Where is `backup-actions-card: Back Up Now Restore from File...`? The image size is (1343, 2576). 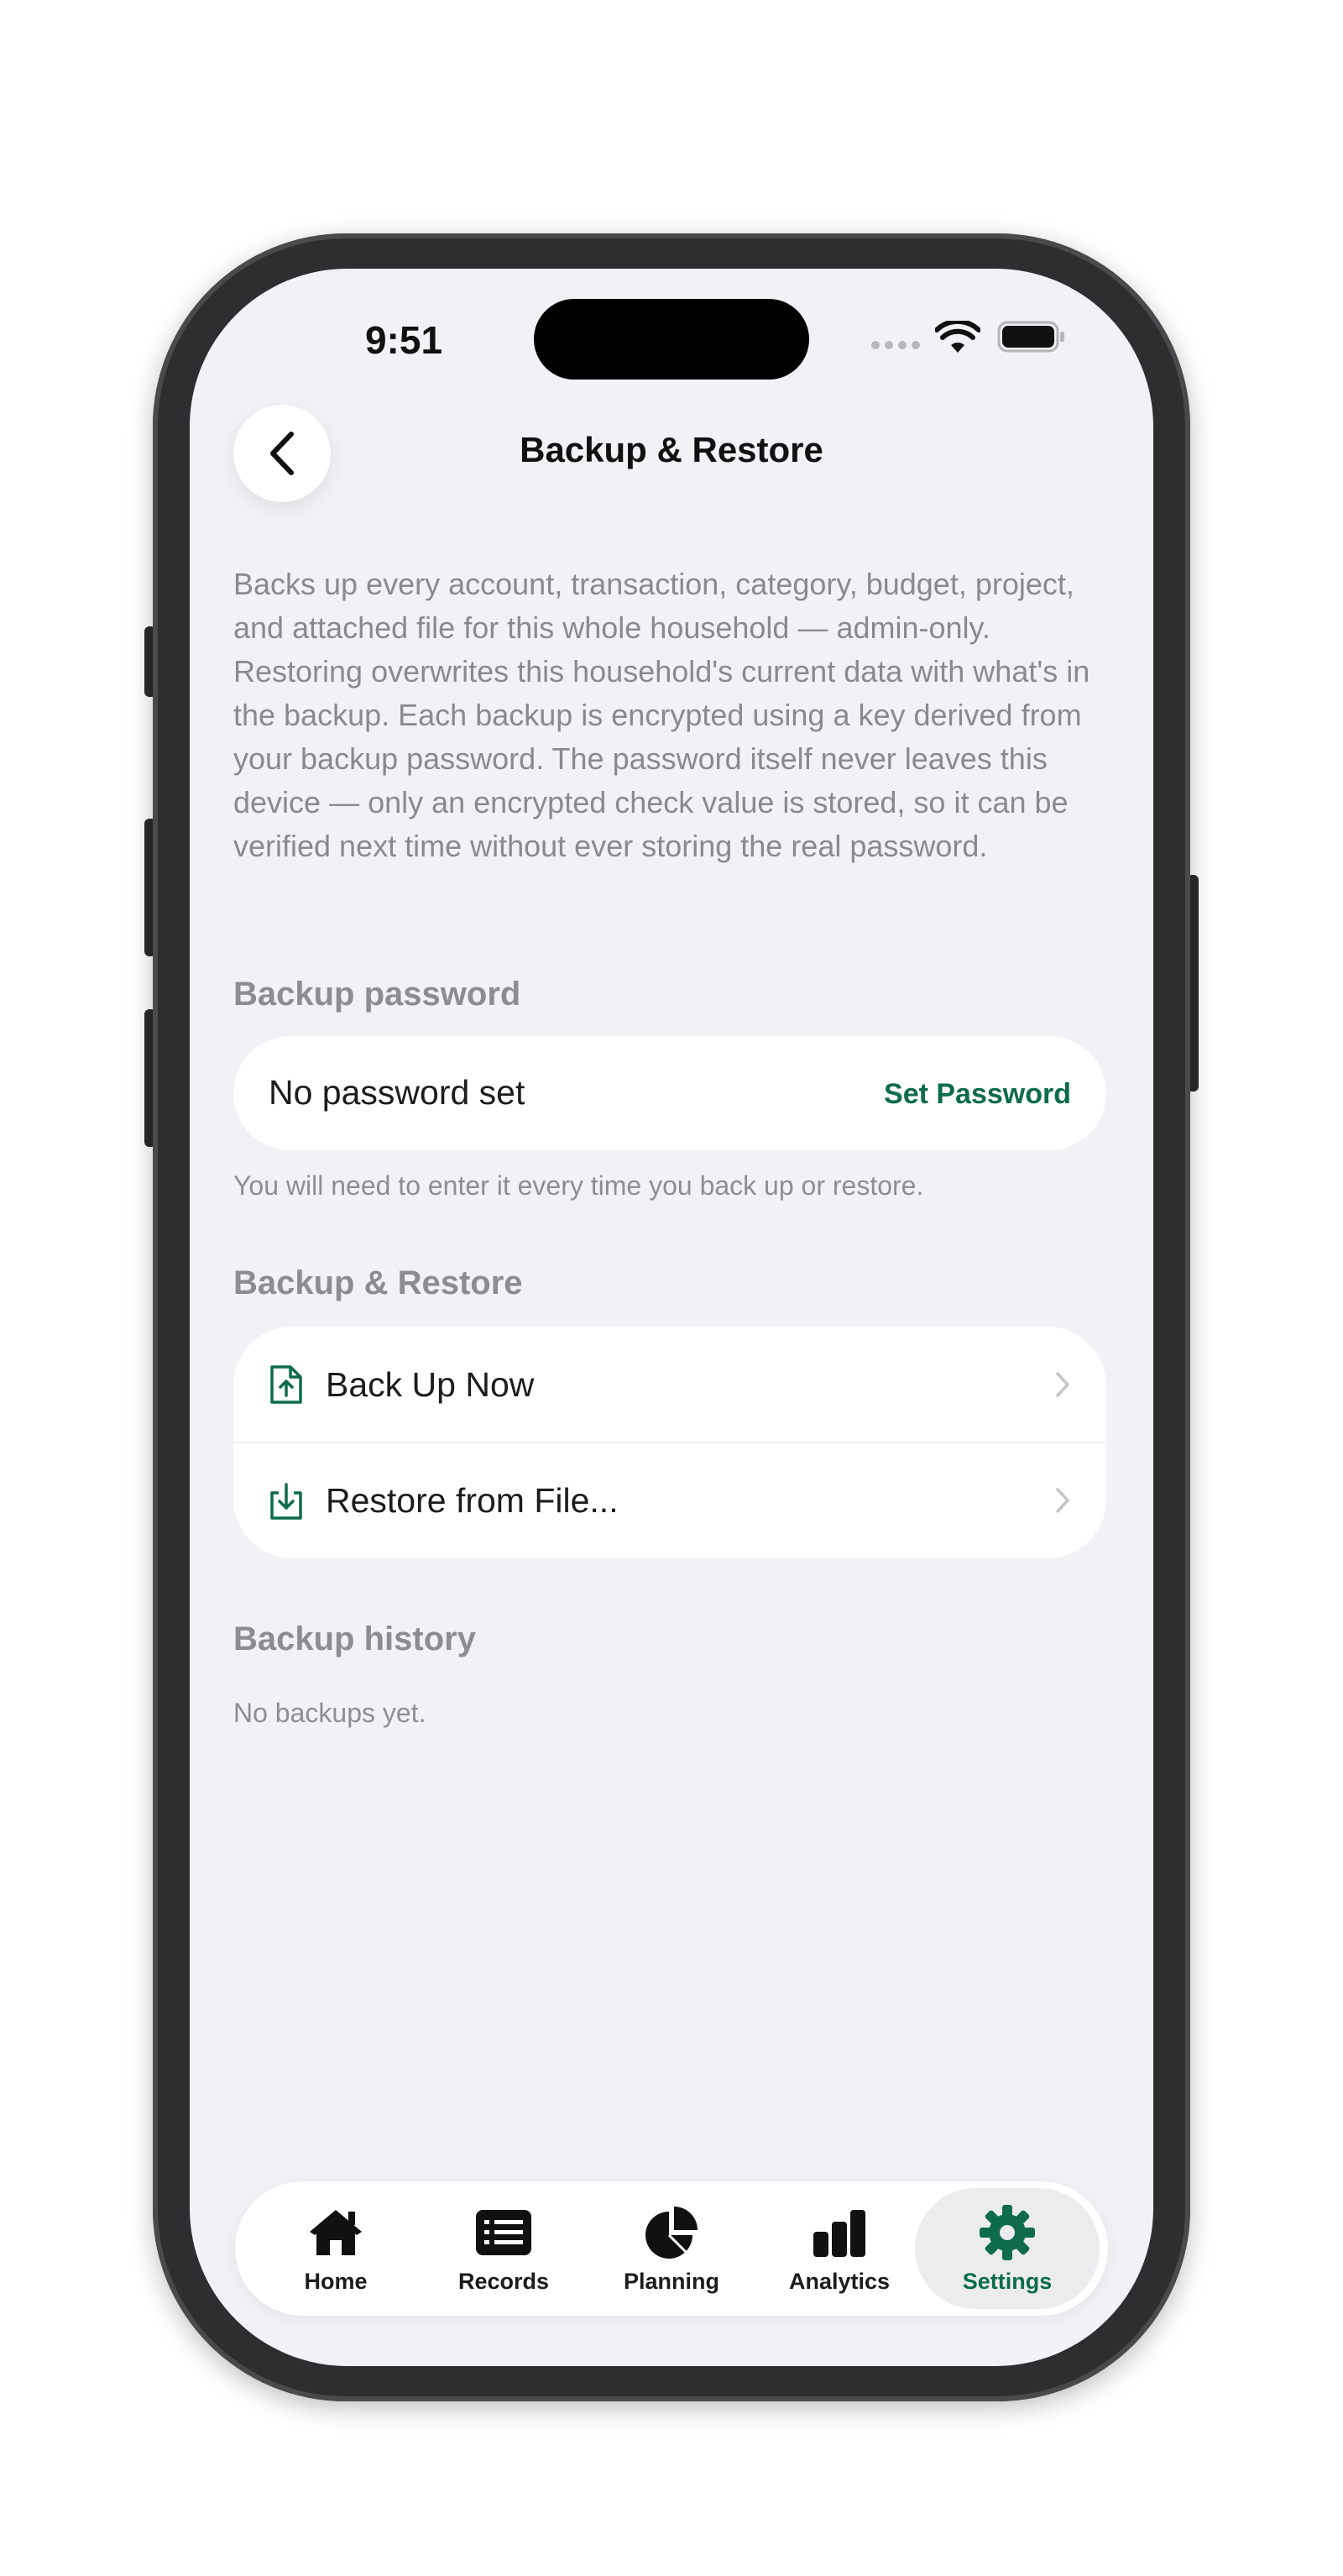 backup-actions-card: Back Up Now Restore from File... is located at coordinates (669, 1443).